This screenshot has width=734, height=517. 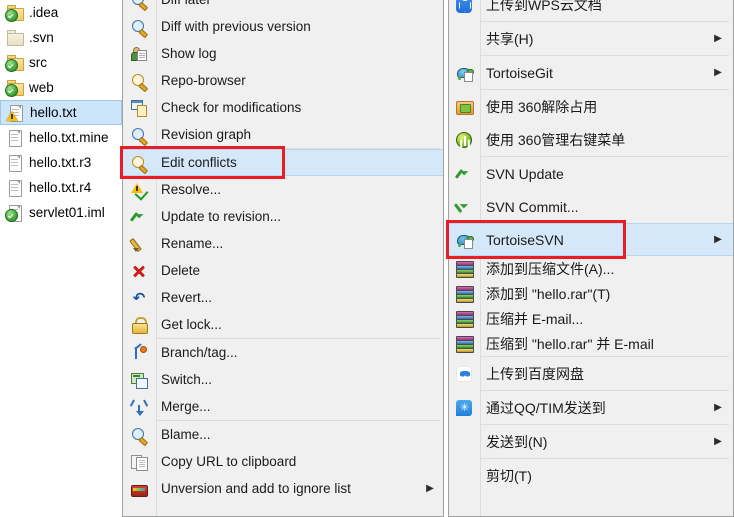 What do you see at coordinates (464, 139) in the screenshot?
I see `360-manage-menu-icon` at bounding box center [464, 139].